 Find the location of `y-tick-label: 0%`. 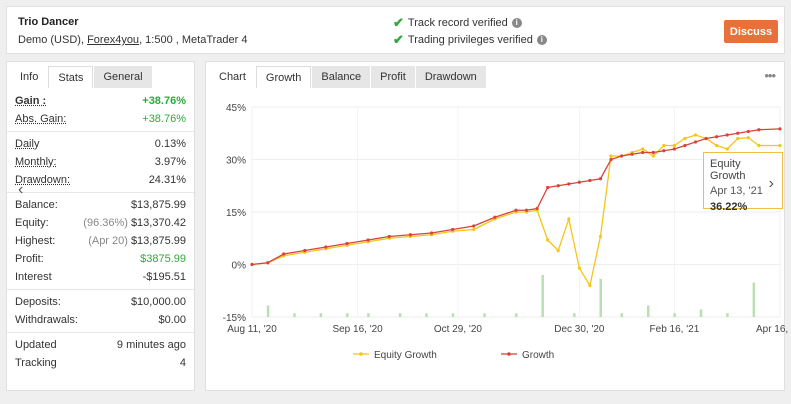

y-tick-label: 0% is located at coordinates (239, 266).